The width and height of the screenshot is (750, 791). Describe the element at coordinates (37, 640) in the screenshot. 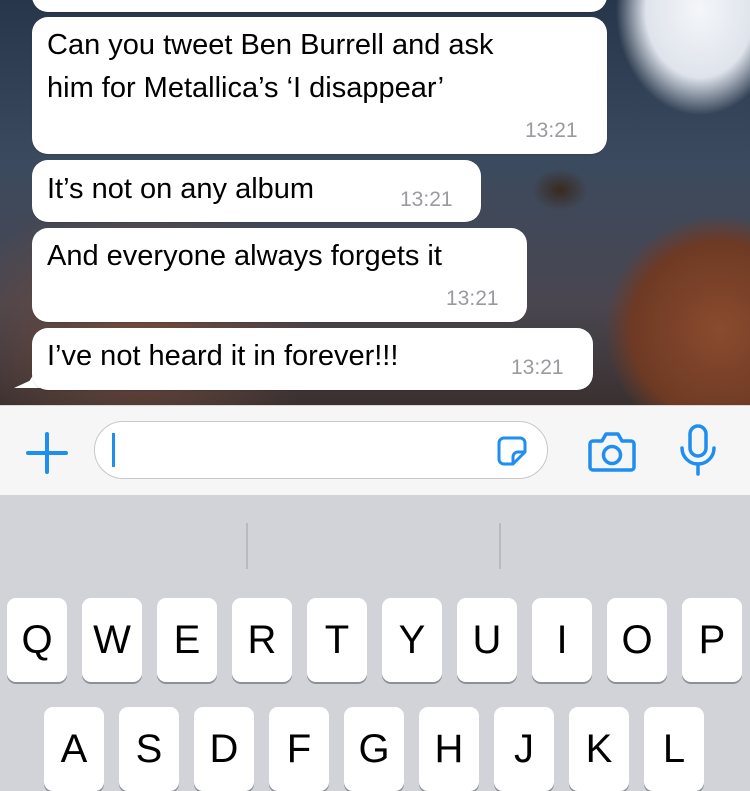

I see `key-q: Q` at that location.